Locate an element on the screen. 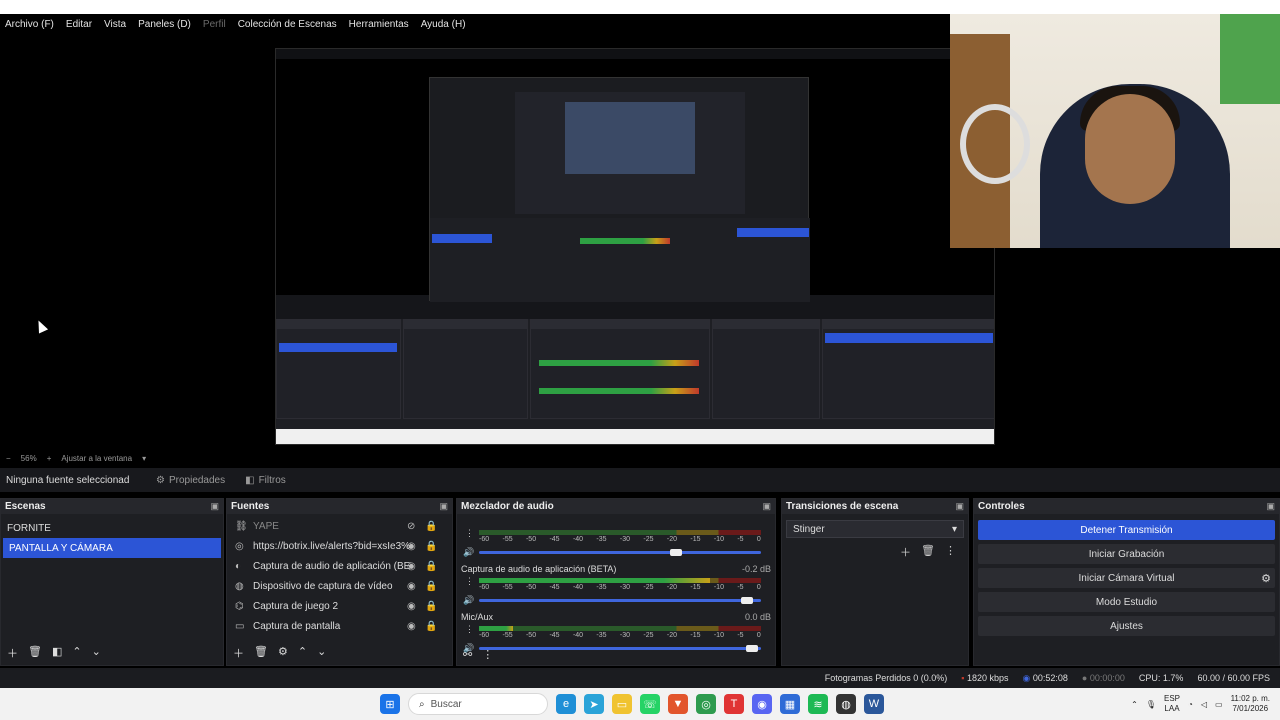  meter-tick: -10 is located at coordinates (718, 539).